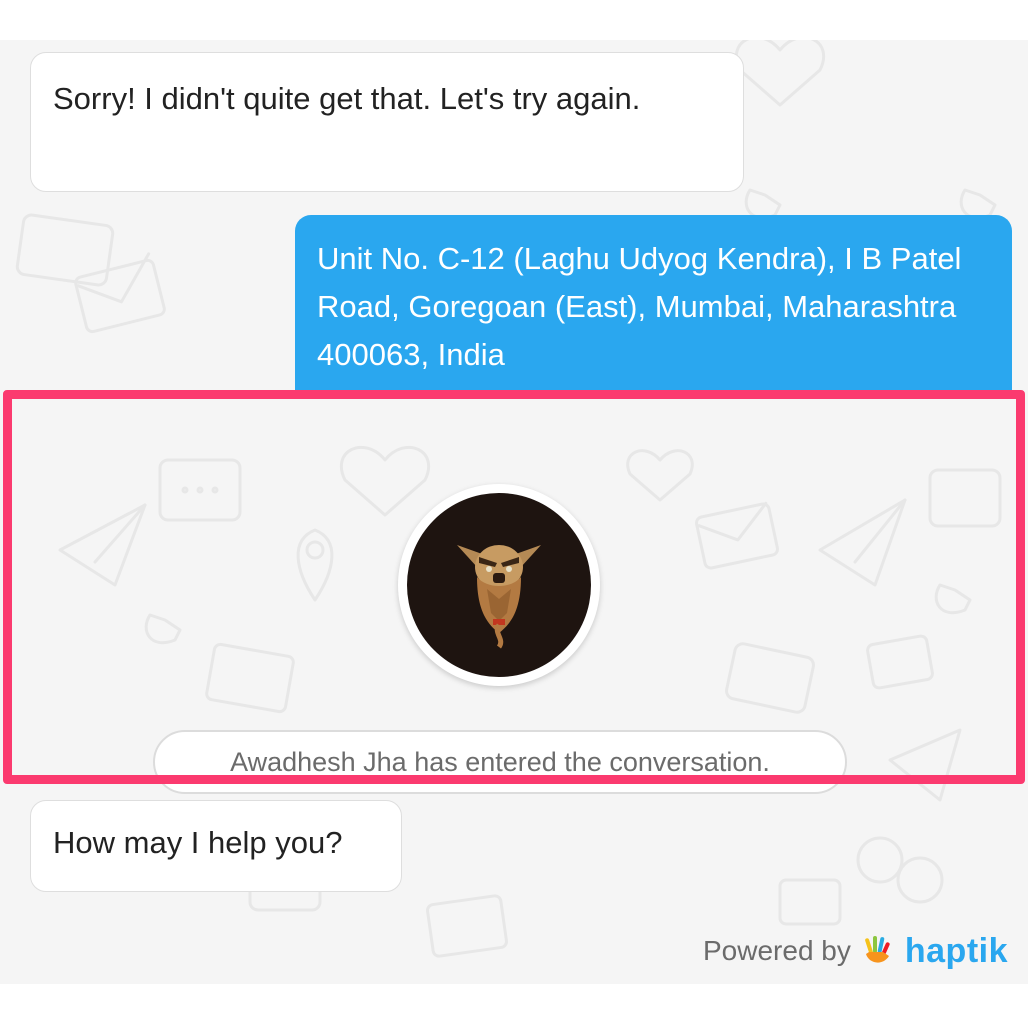  What do you see at coordinates (855, 951) in the screenshot?
I see `powered-by-footer: Powered by haptik` at bounding box center [855, 951].